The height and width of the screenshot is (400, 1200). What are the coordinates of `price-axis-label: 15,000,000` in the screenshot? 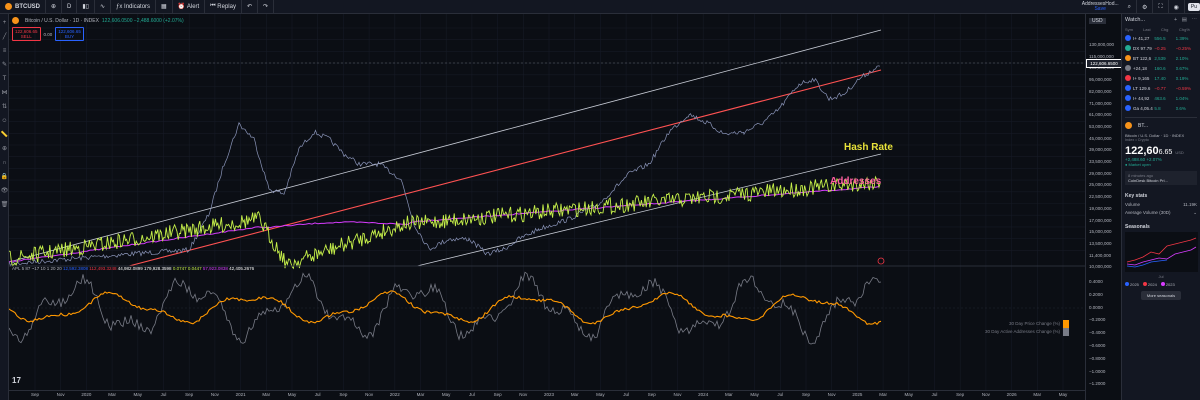 It's located at (1100, 232).